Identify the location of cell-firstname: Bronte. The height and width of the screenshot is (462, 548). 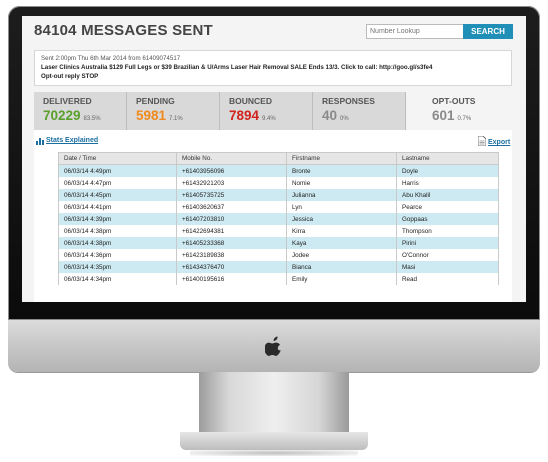
(341, 170).